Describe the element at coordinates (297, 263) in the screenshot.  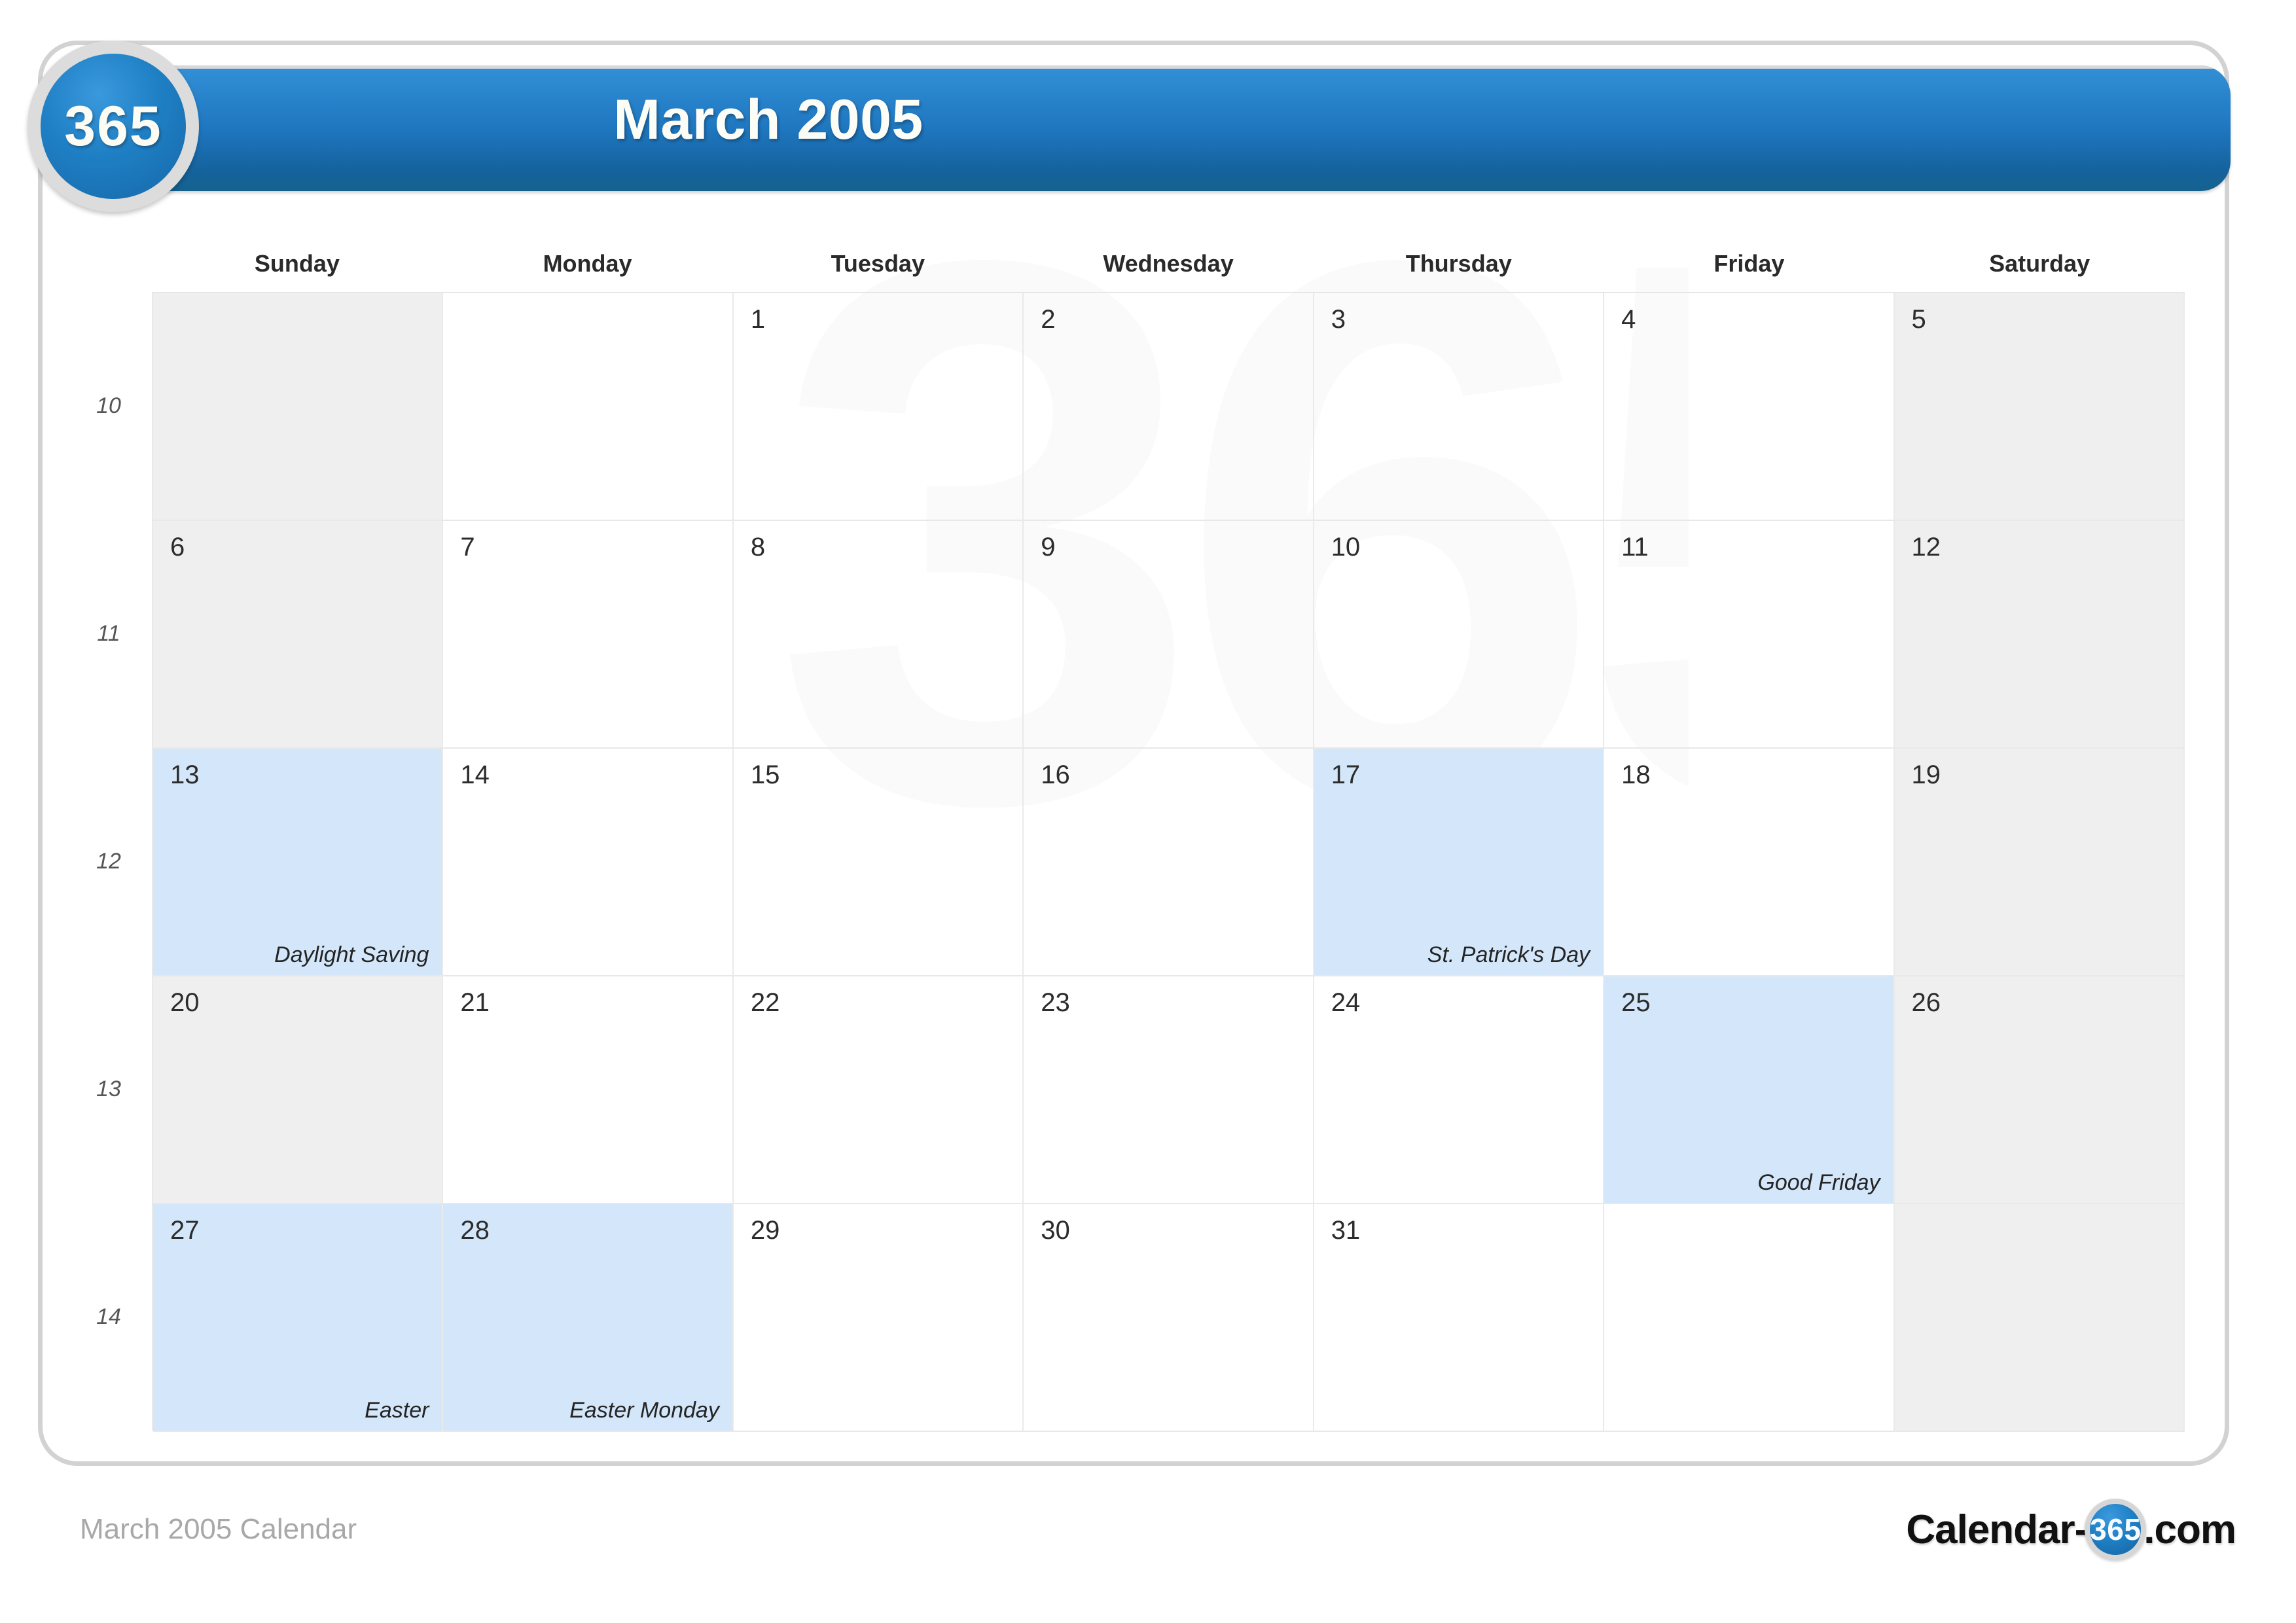
I see `weekday-header-sunday: Sunday` at that location.